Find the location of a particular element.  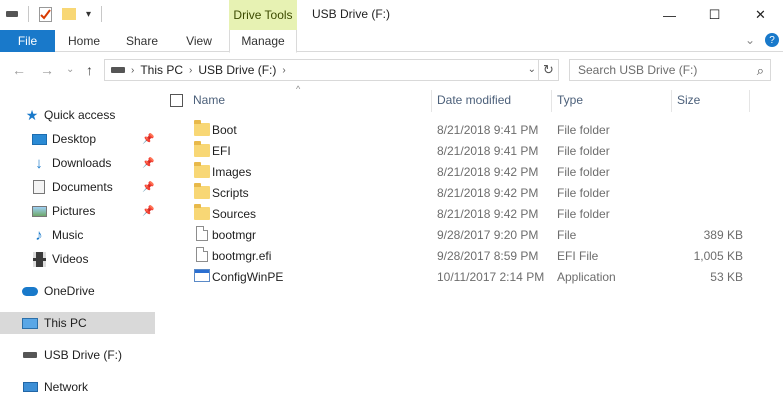

address-dropdown-icon: ⌄ is located at coordinates (532, 69).